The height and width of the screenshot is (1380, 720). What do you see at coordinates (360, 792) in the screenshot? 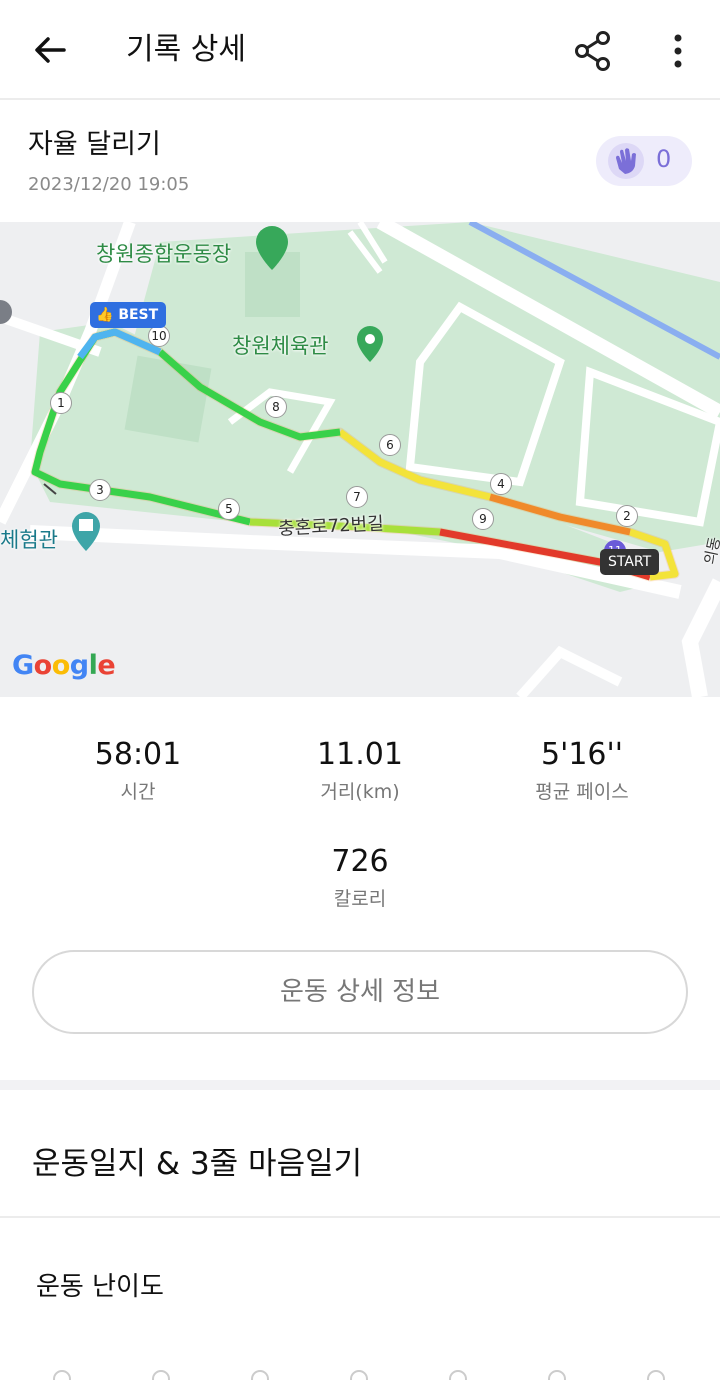
I see `stat-distance-label: 거리(km)` at bounding box center [360, 792].